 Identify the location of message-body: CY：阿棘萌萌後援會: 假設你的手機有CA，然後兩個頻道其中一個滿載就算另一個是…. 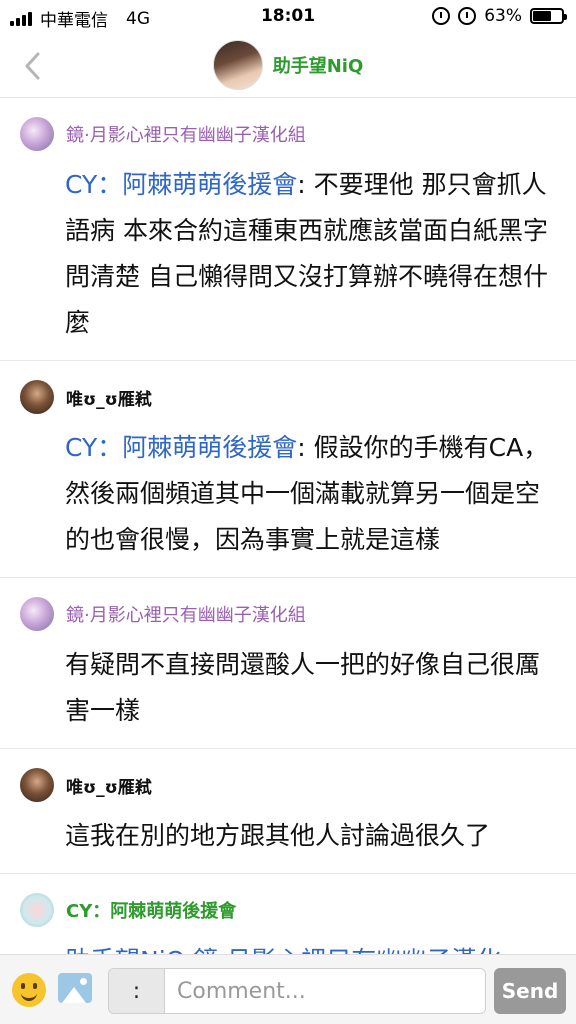
(310, 494).